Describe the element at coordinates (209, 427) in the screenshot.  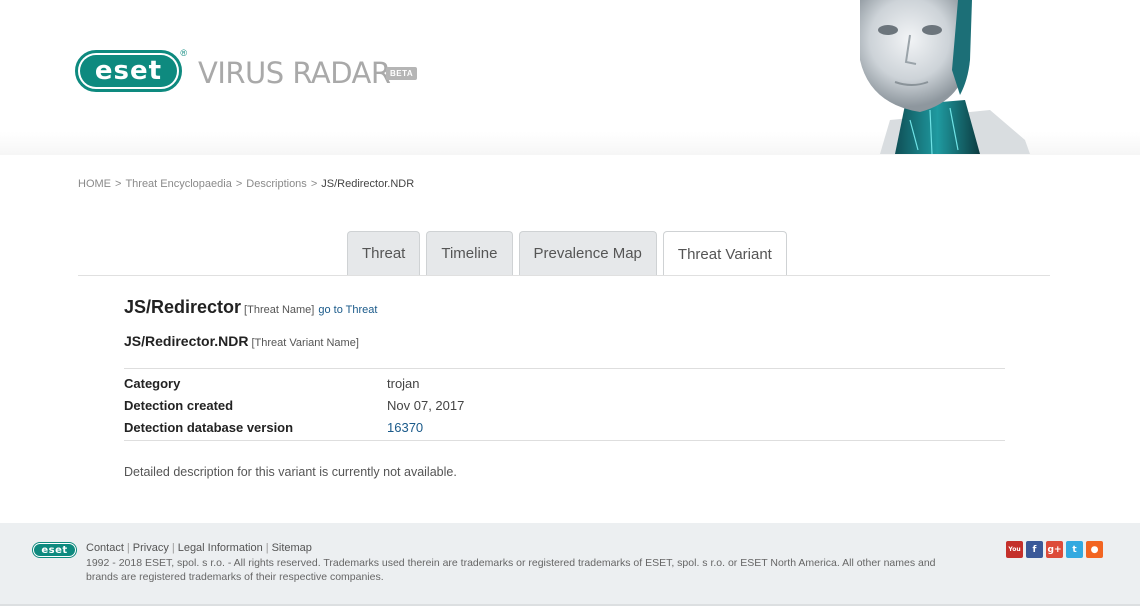
I see `info-label: Detection database version` at that location.